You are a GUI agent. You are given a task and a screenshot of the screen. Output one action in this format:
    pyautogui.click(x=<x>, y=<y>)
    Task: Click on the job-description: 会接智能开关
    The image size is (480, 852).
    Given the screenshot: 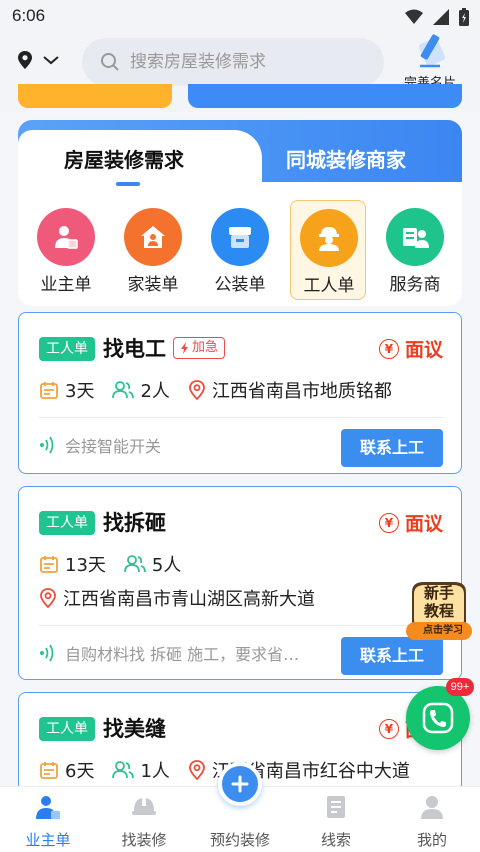 What is the action you would take?
    pyautogui.click(x=100, y=445)
    